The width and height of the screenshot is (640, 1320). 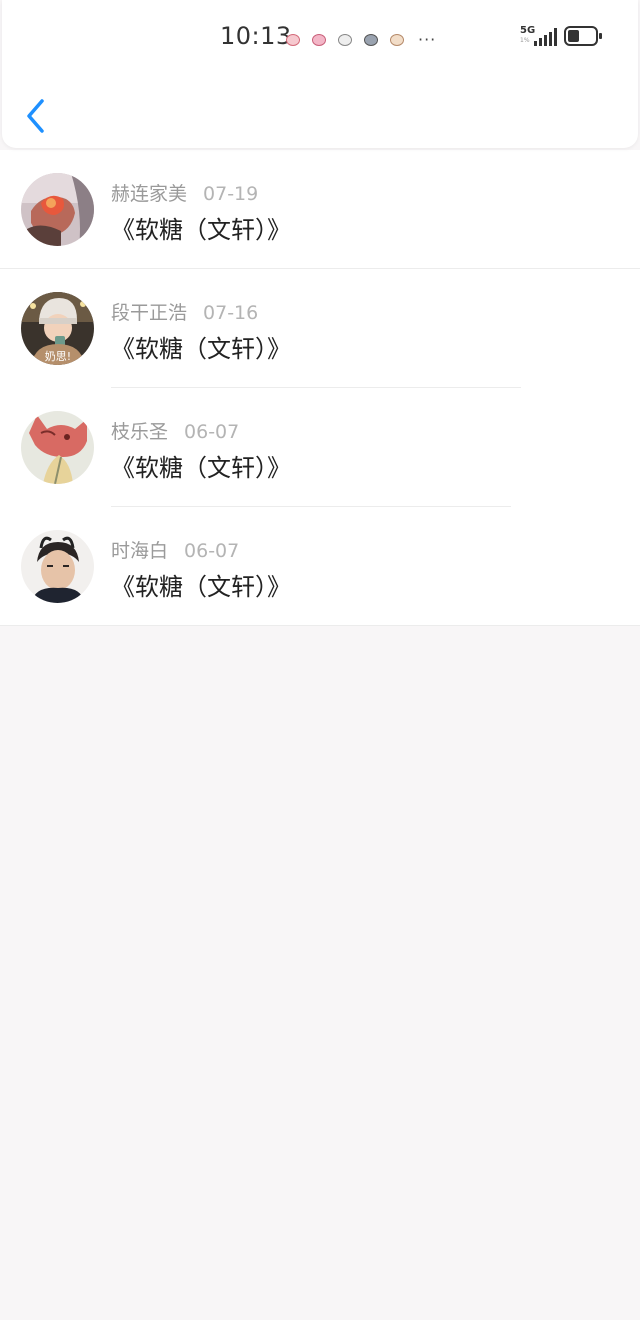 I want to click on item-meta: 枝乐圣 06-07, so click(x=175, y=430).